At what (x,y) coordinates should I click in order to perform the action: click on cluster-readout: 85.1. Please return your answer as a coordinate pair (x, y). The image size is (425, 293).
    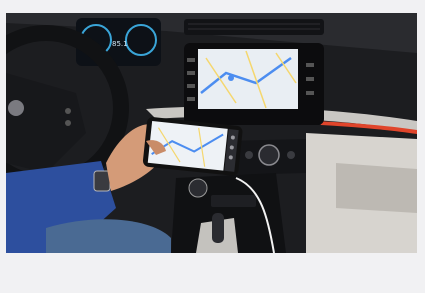
    Looking at the image, I should click on (120, 44).